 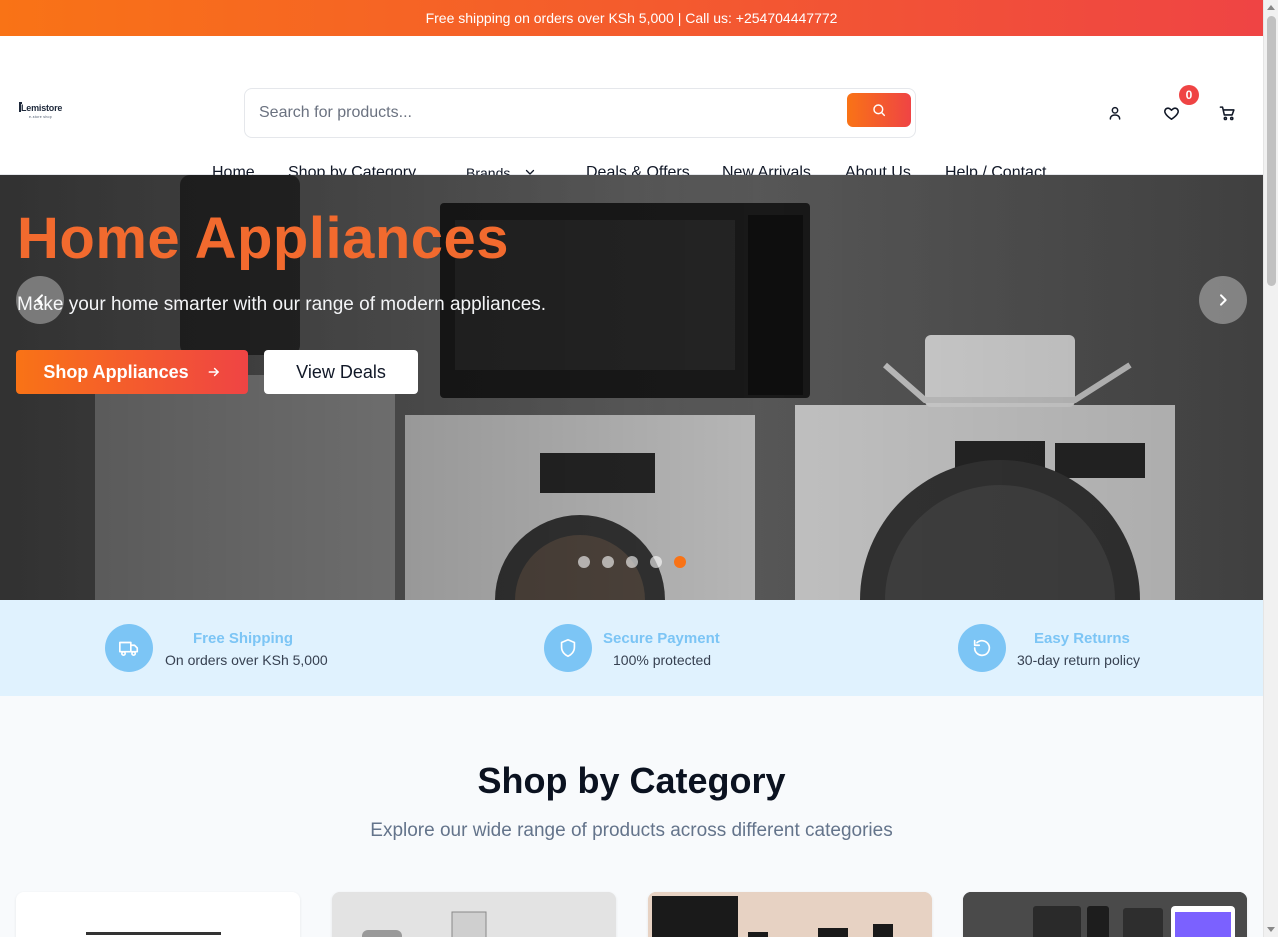 I want to click on feature-description: 30-day return policy, so click(x=1078, y=660).